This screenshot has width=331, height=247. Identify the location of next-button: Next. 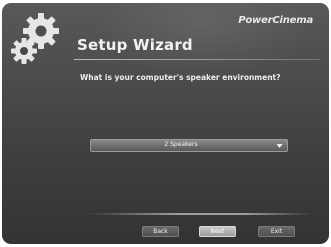
(217, 231).